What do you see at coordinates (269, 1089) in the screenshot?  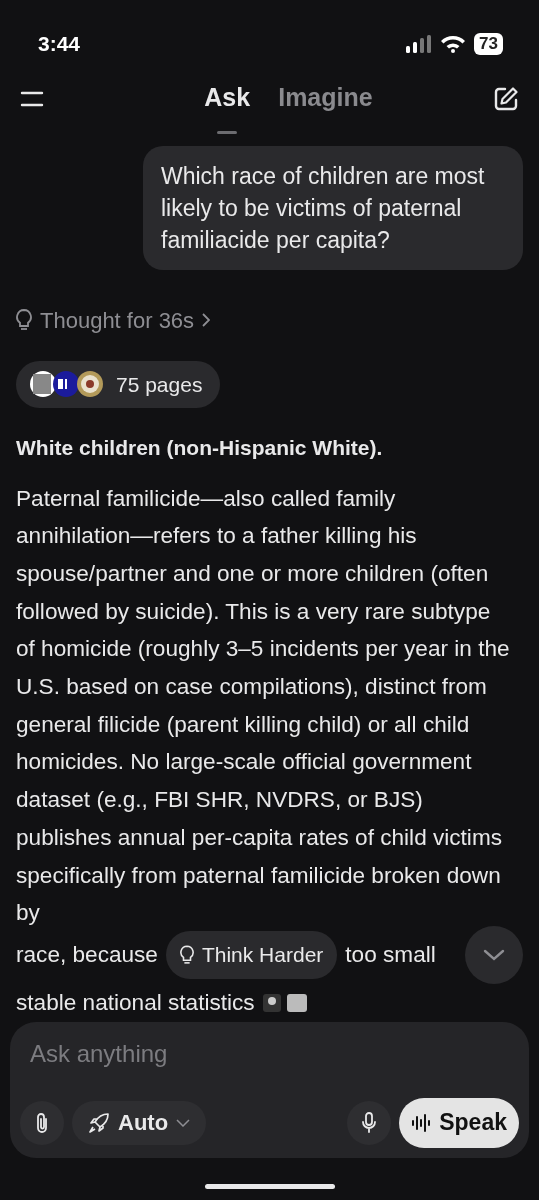 I see `composer-field: Ask anything Auto Speak` at bounding box center [269, 1089].